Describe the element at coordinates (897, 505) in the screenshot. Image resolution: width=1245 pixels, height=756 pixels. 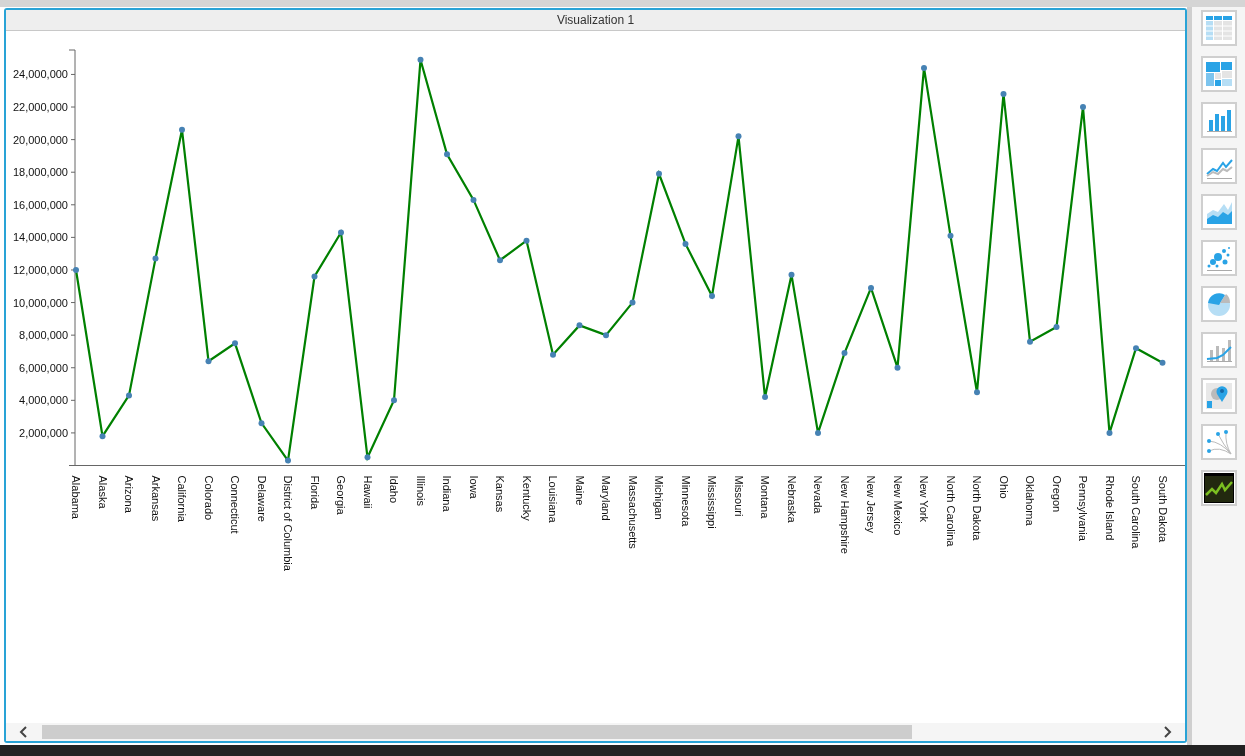
I see `x-category-label: New Mexico` at that location.